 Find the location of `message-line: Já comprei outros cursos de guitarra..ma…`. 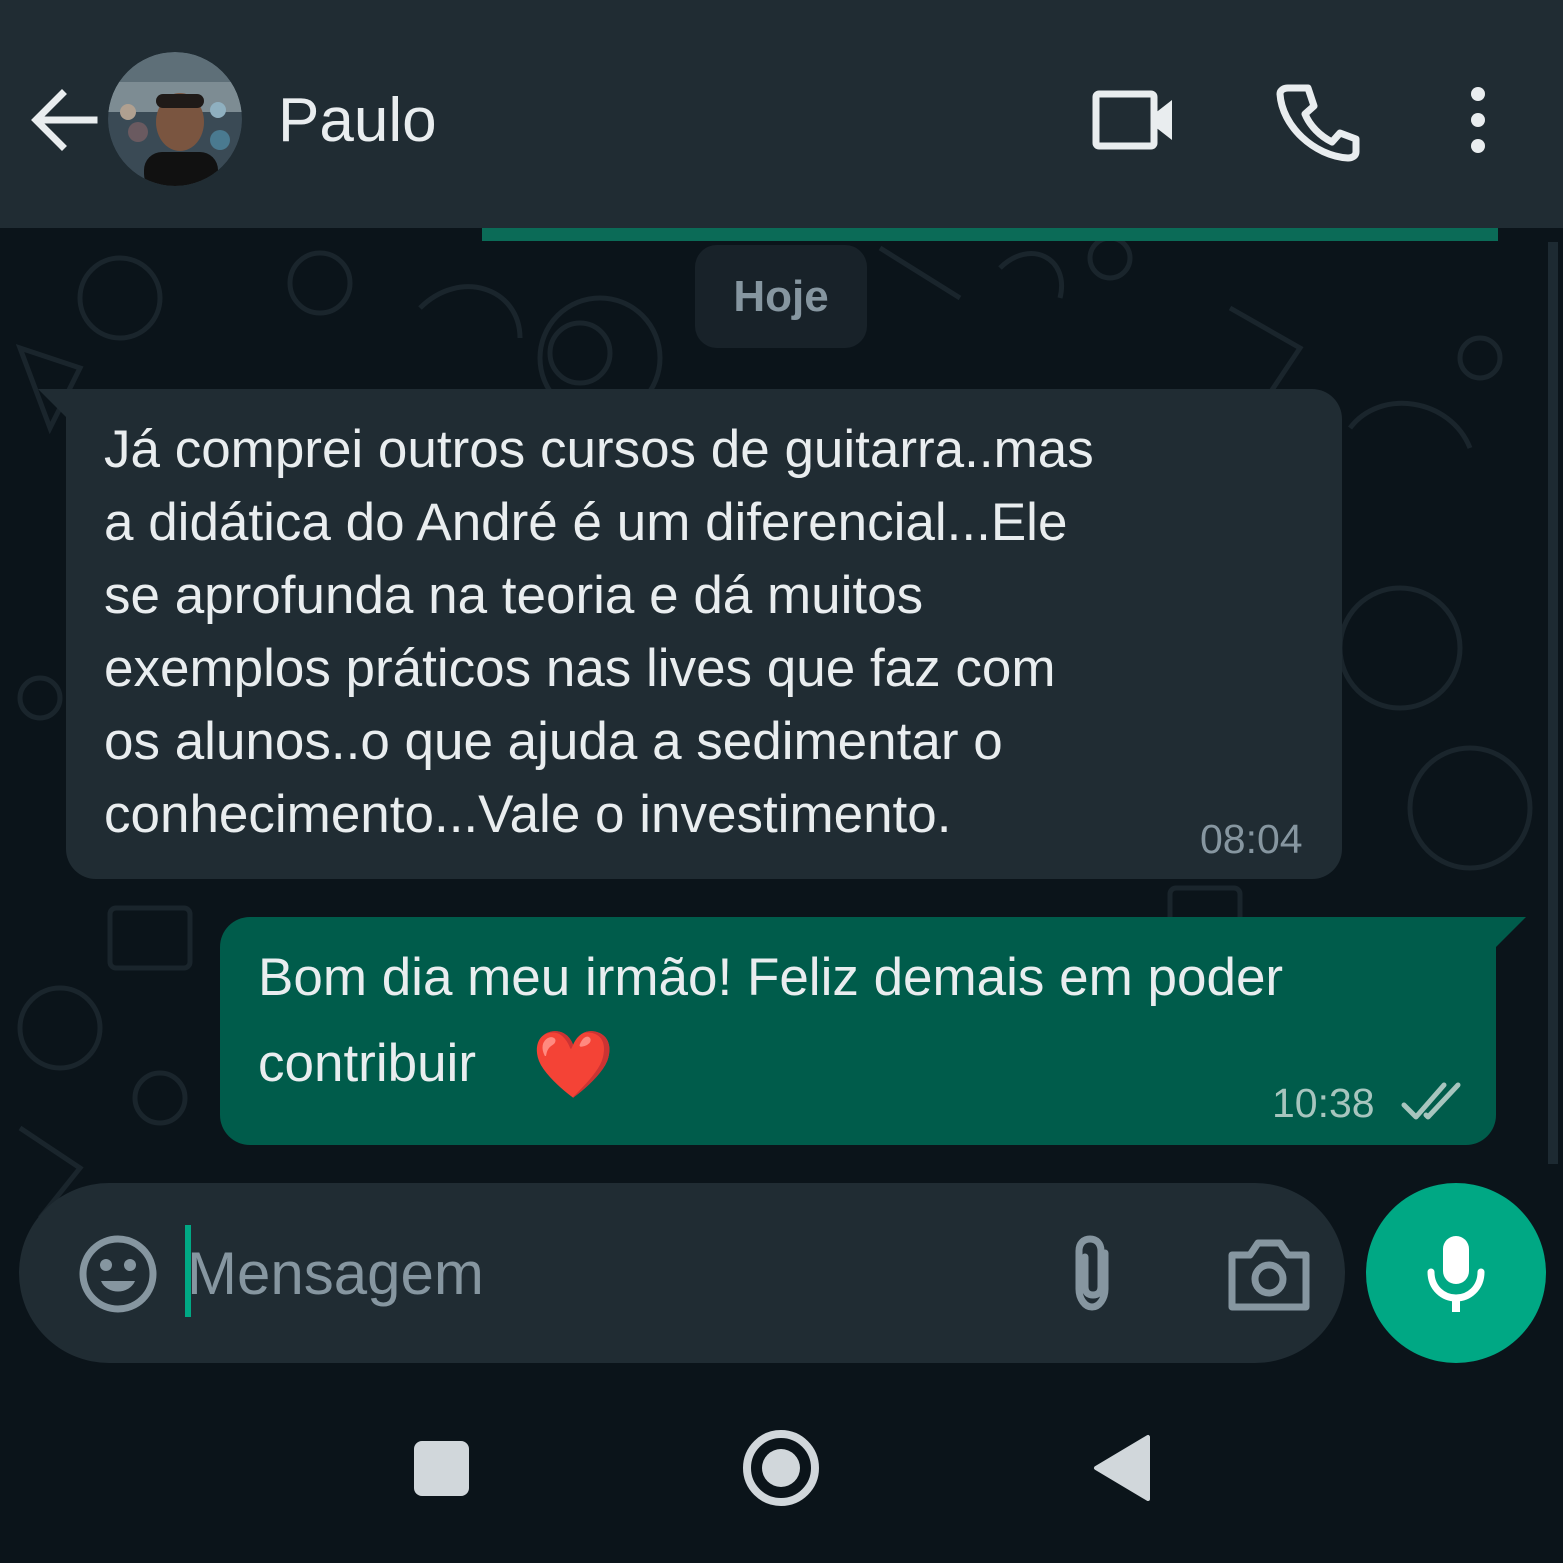

message-line: Já comprei outros cursos de guitarra..ma… is located at coordinates (599, 449).